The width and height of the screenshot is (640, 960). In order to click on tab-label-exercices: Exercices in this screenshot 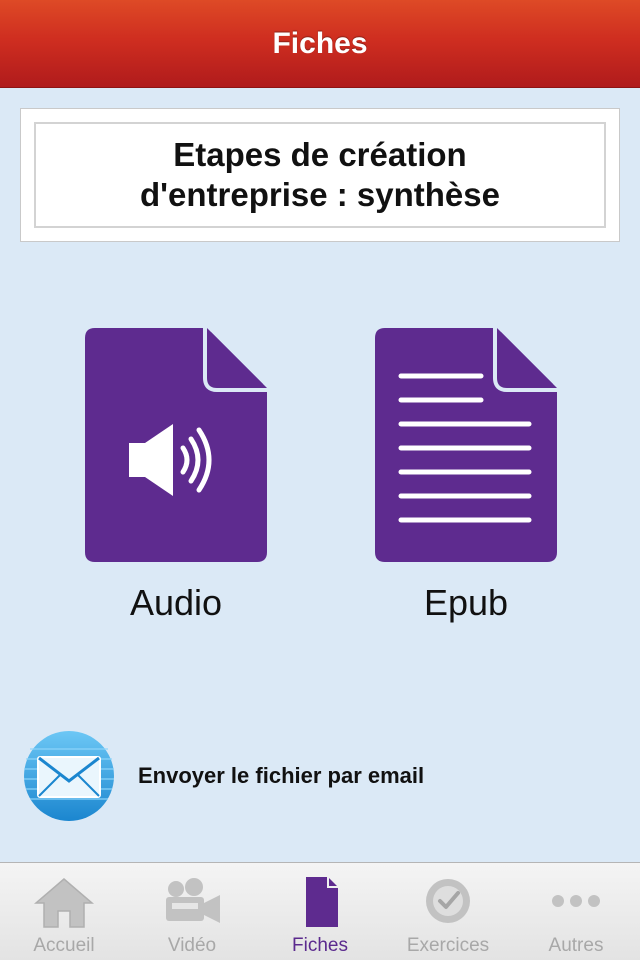, I will do `click(448, 945)`.